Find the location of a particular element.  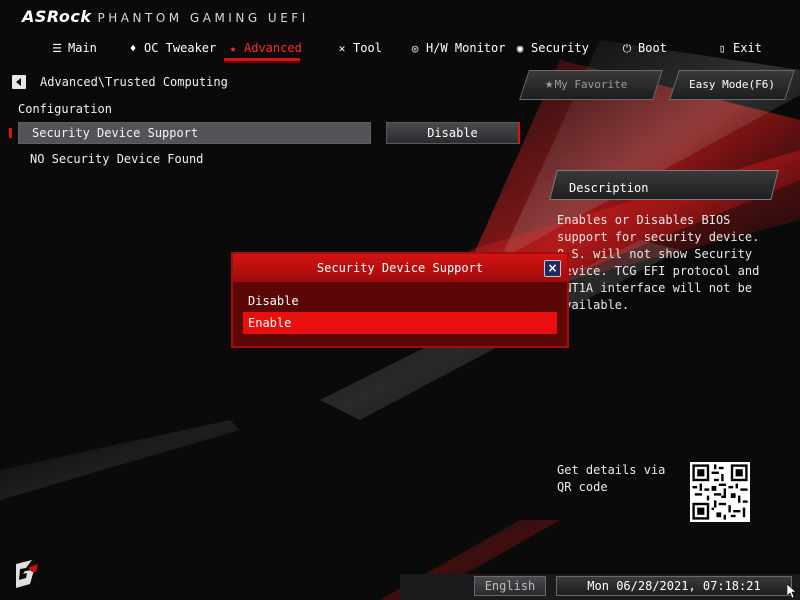

breadcrumb: Advanced\Trusted Computing is located at coordinates (134, 82).